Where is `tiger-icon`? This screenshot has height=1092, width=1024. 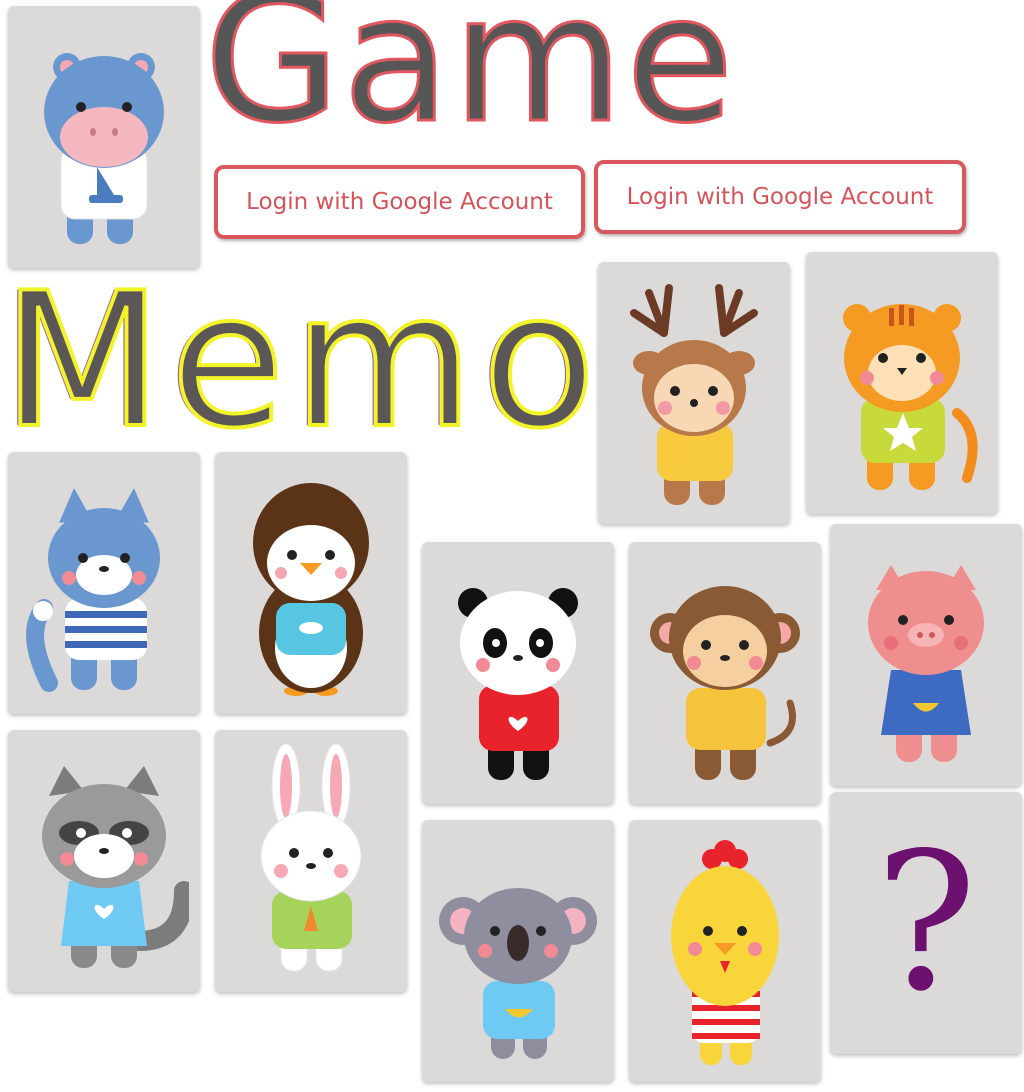 tiger-icon is located at coordinates (910, 397).